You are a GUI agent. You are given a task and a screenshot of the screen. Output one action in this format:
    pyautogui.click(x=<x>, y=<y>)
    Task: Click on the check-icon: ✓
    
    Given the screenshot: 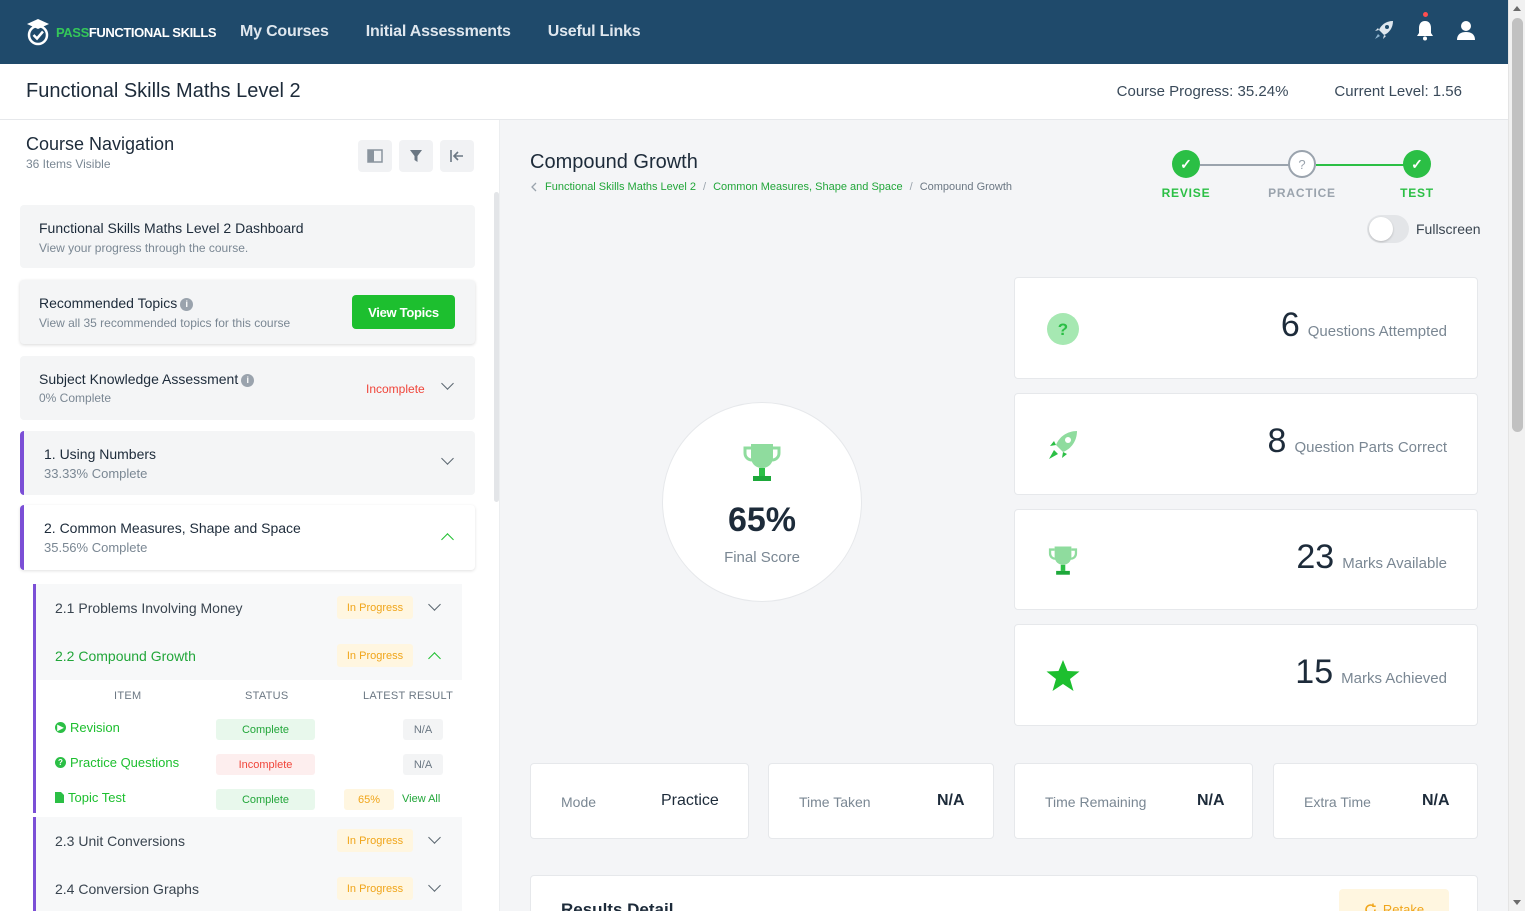 What is the action you would take?
    pyautogui.click(x=1186, y=164)
    